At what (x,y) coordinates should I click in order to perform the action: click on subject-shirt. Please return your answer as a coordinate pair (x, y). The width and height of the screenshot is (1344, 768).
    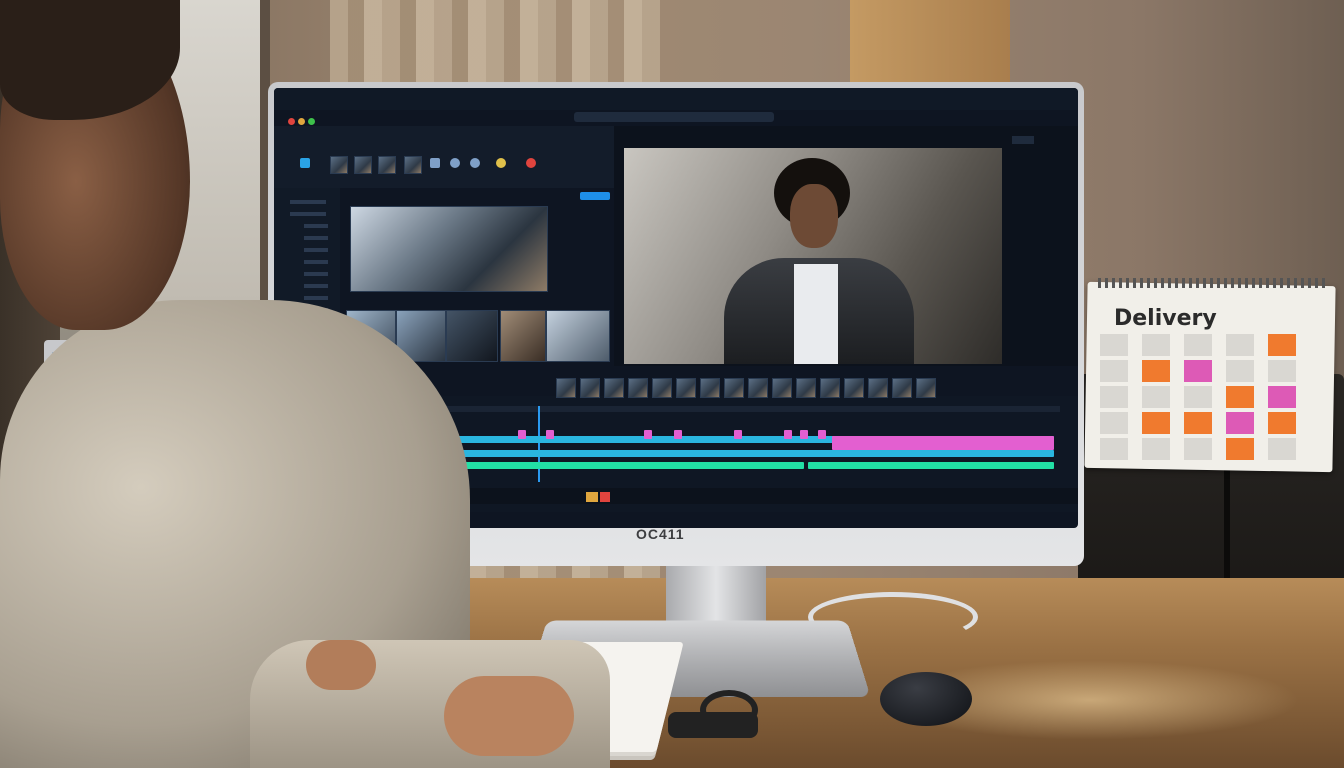
    Looking at the image, I should click on (816, 314).